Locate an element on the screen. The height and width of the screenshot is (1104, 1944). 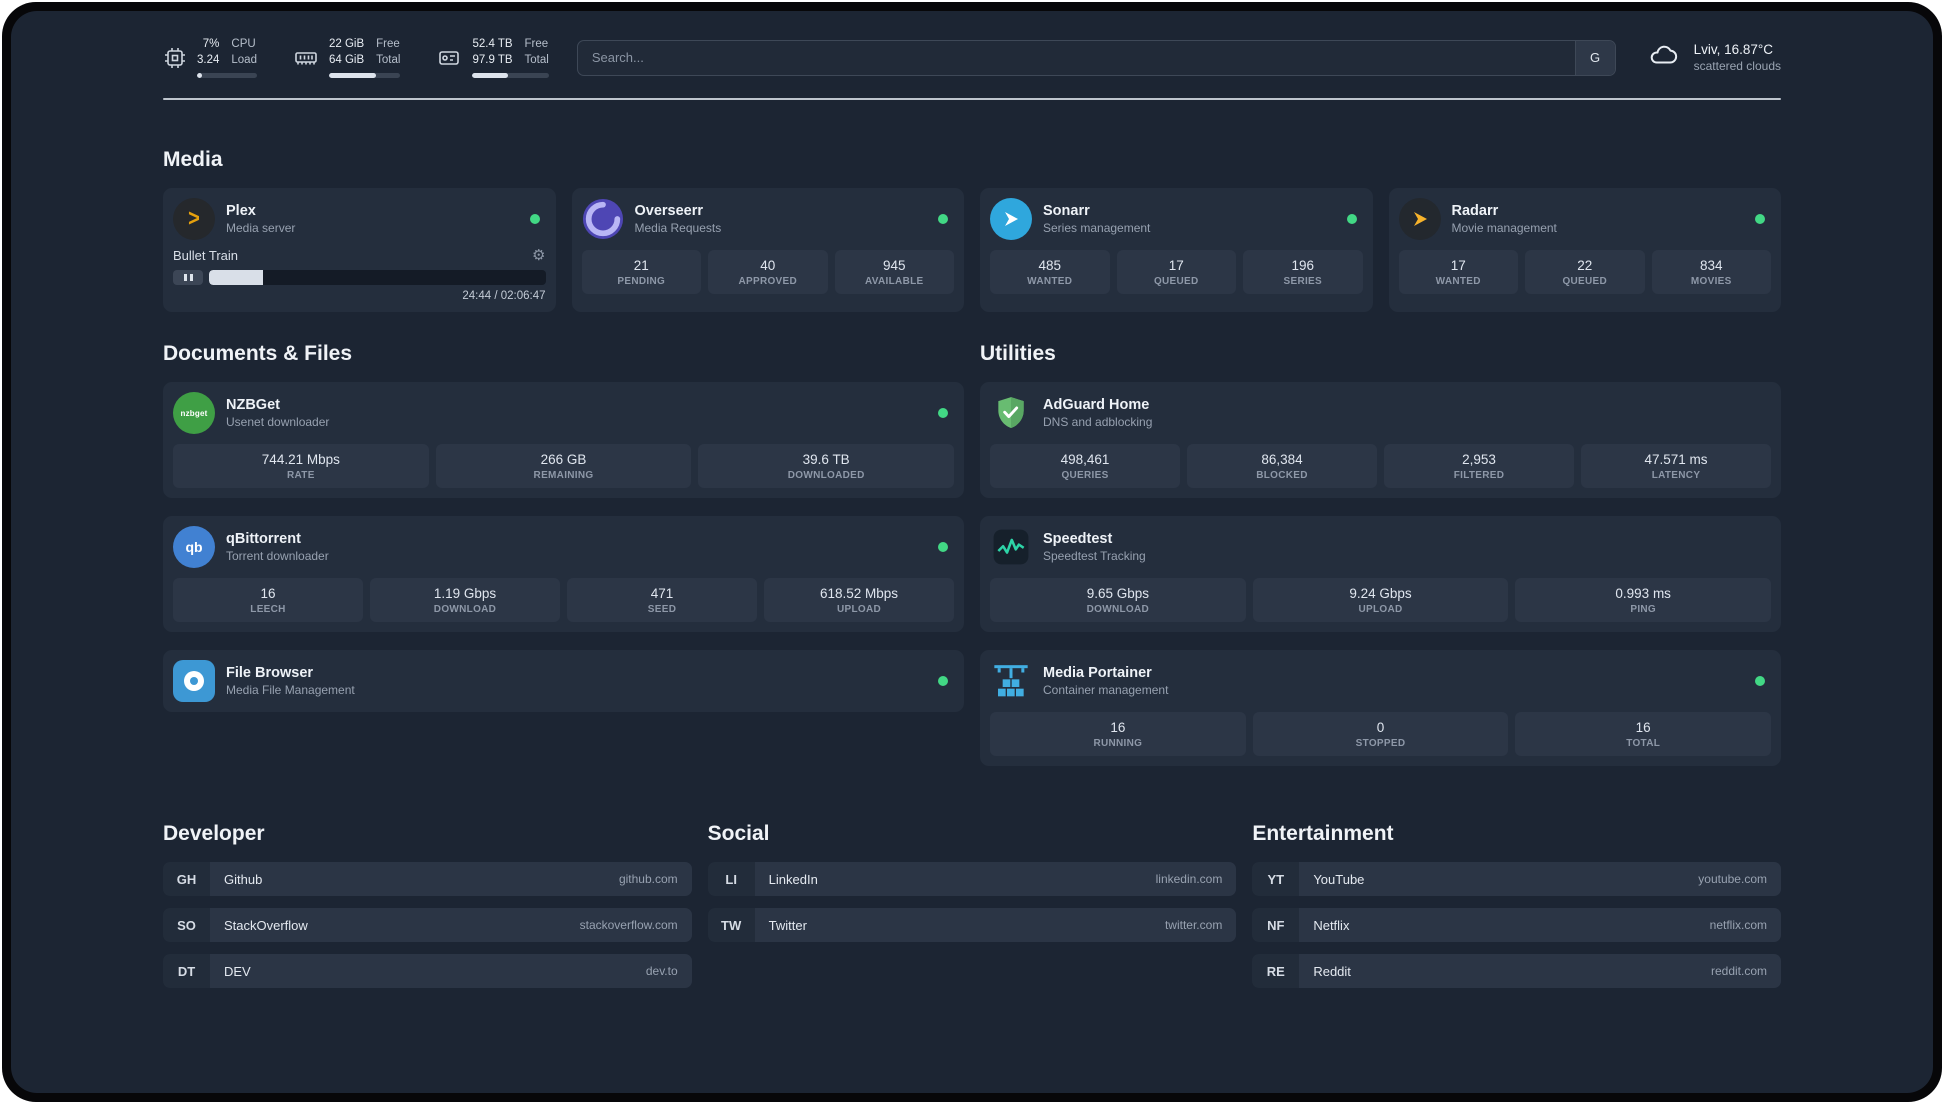
stat-stopped: 0 STOPPED is located at coordinates (1380, 734).